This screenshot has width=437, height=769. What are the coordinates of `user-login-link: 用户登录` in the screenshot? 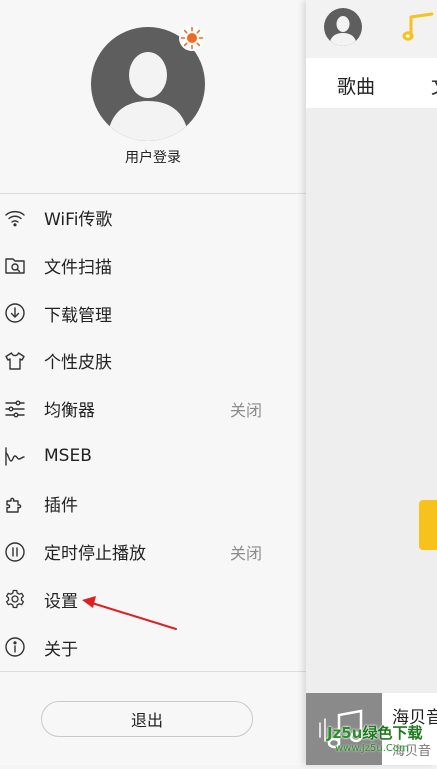 It's located at (153, 157).